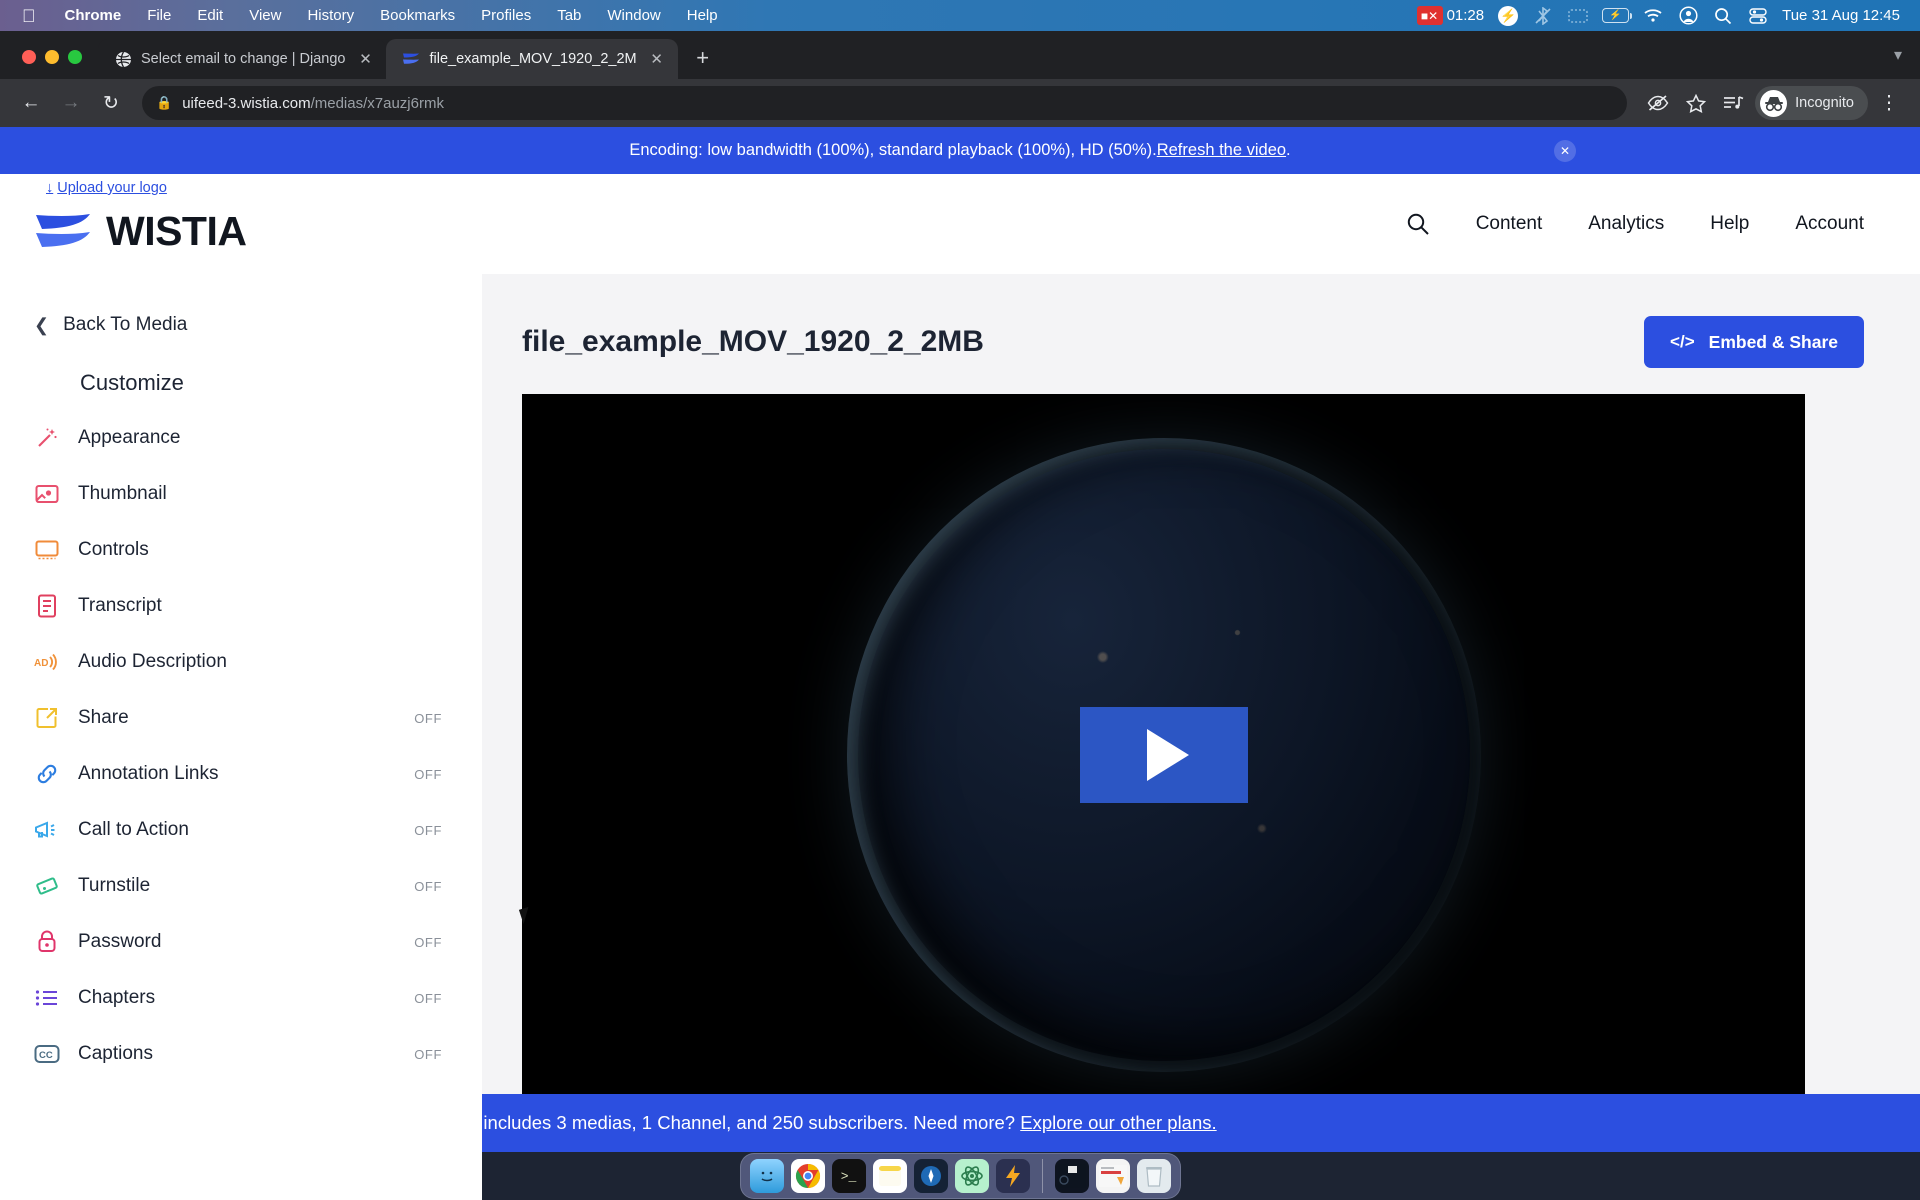 Image resolution: width=1920 pixels, height=1200 pixels. I want to click on close-icon: ✕, so click(1565, 150).